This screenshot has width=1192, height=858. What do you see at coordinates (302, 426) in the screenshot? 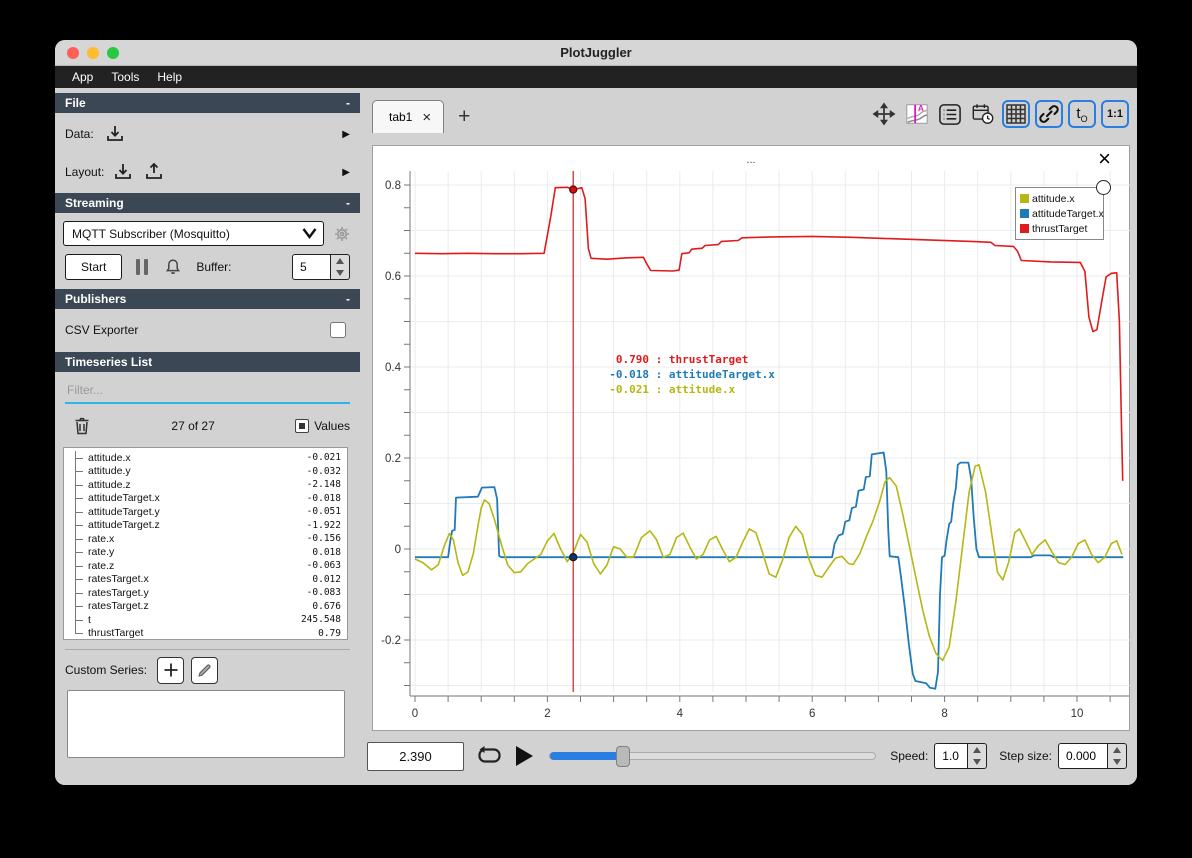
I see `values-checkbox` at bounding box center [302, 426].